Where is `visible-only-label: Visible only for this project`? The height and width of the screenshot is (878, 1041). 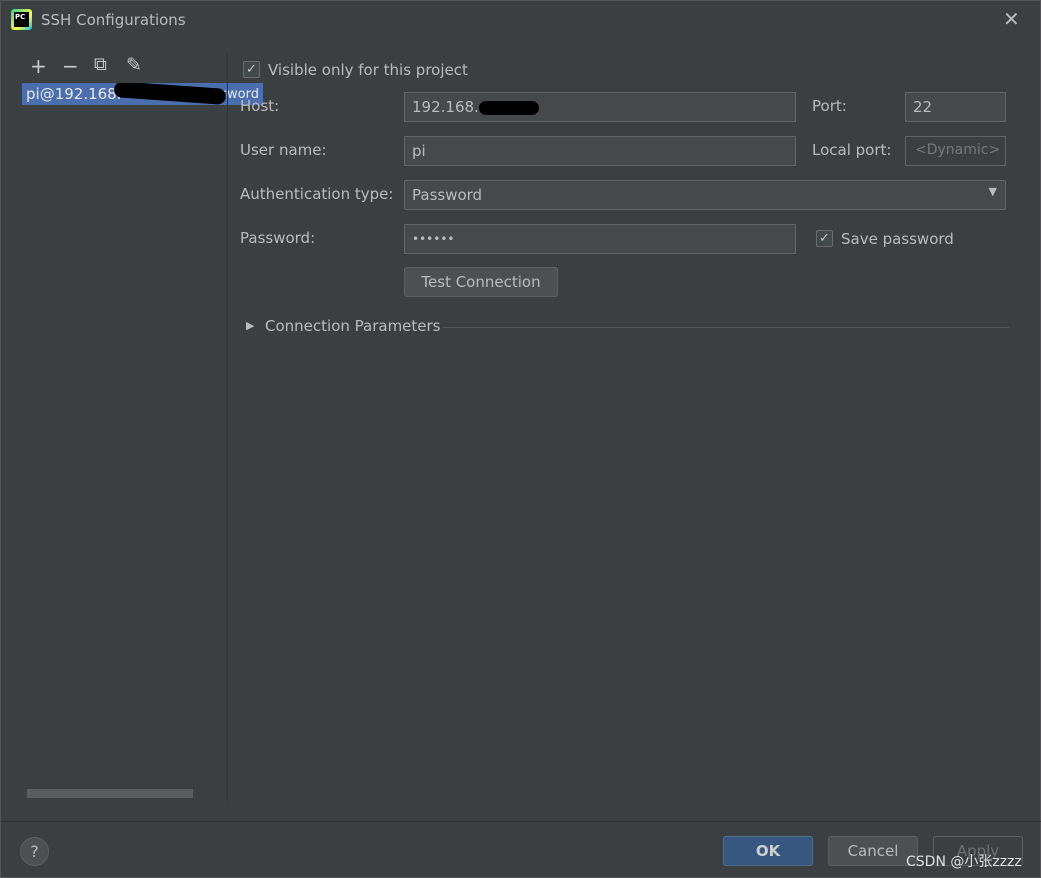 visible-only-label: Visible only for this project is located at coordinates (368, 70).